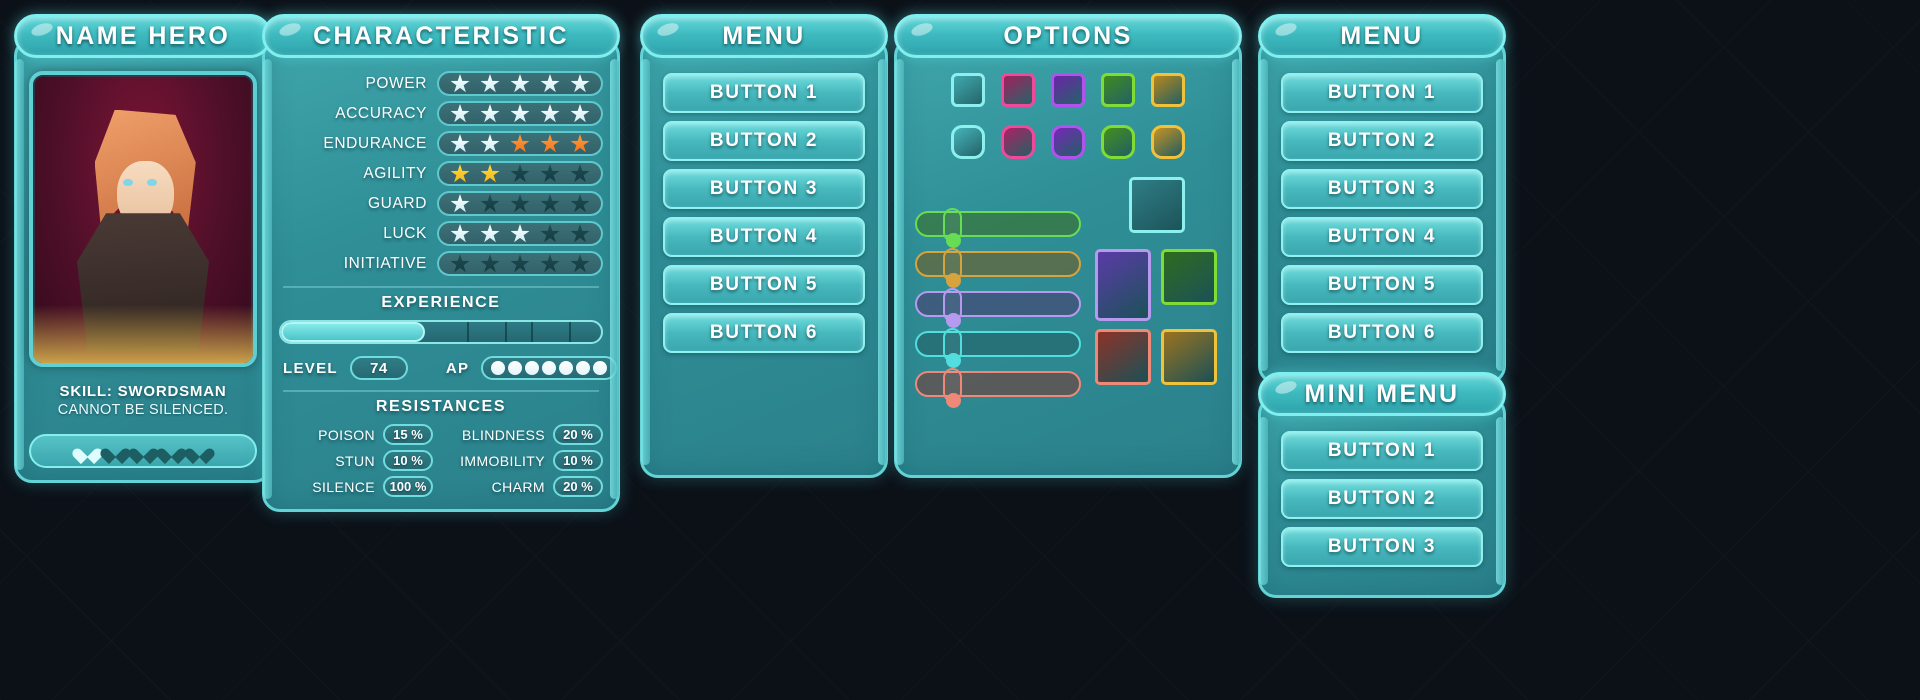  I want to click on slider-green, so click(998, 228).